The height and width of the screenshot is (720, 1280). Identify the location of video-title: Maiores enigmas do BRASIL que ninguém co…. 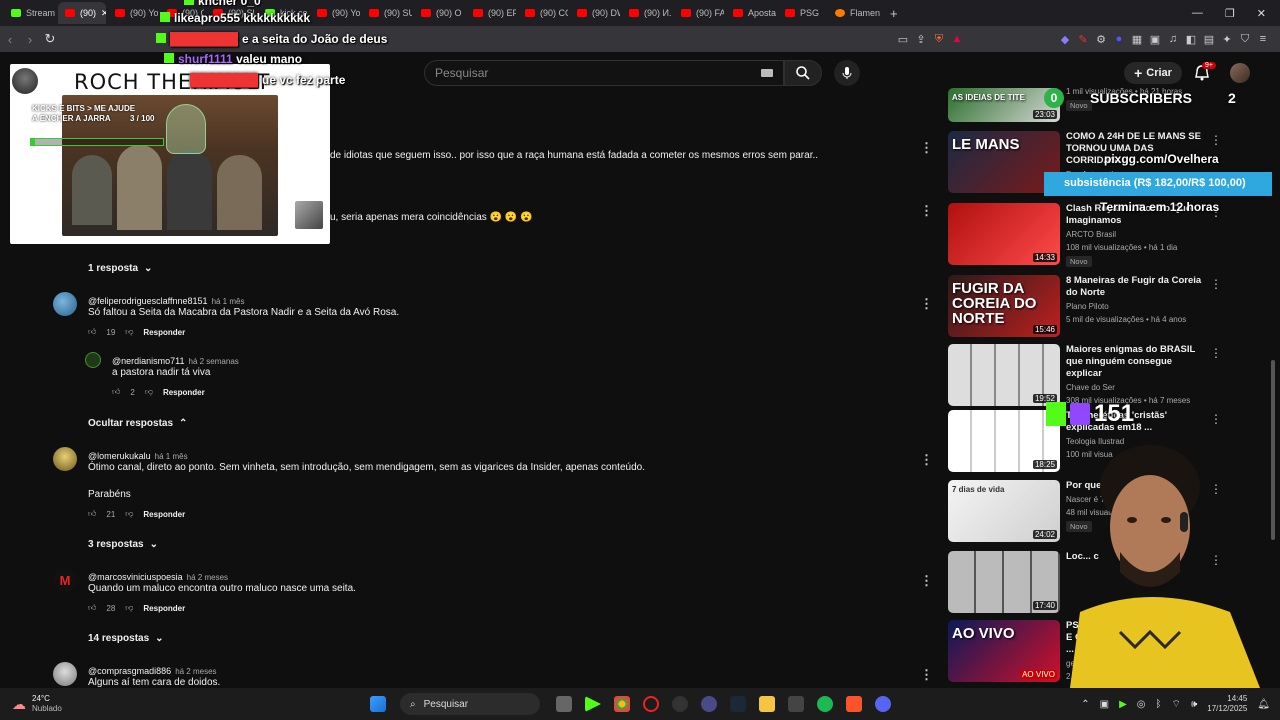
(1136, 362).